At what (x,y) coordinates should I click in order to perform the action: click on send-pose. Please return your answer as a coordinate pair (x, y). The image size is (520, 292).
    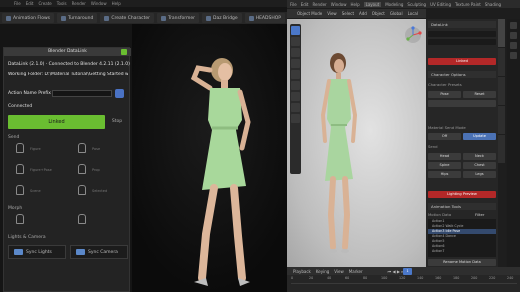
    Looking at the image, I should click on (82, 148).